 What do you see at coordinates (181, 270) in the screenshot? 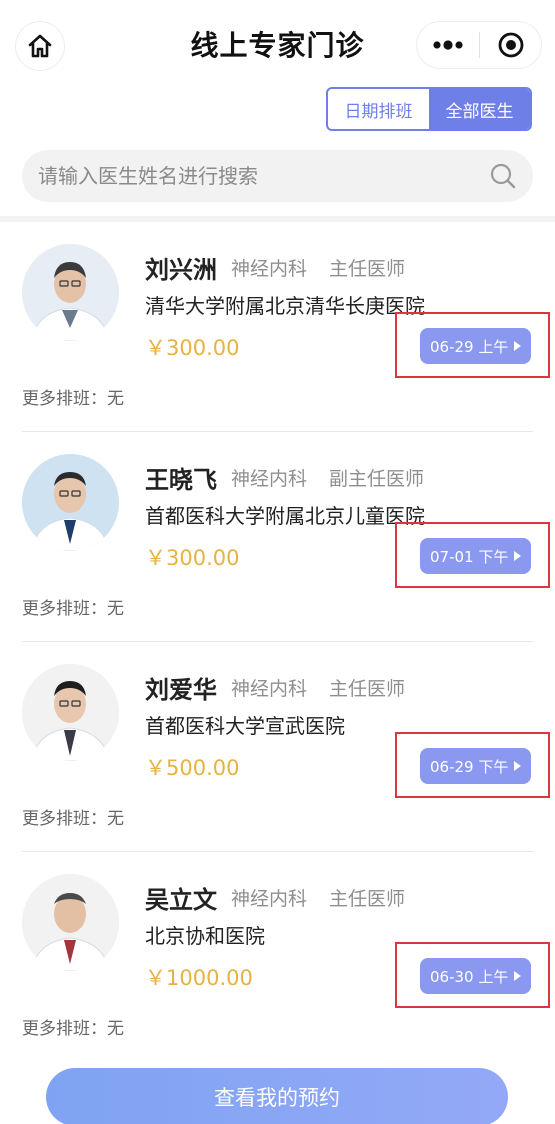
I see `doctor-name: 刘兴洲` at bounding box center [181, 270].